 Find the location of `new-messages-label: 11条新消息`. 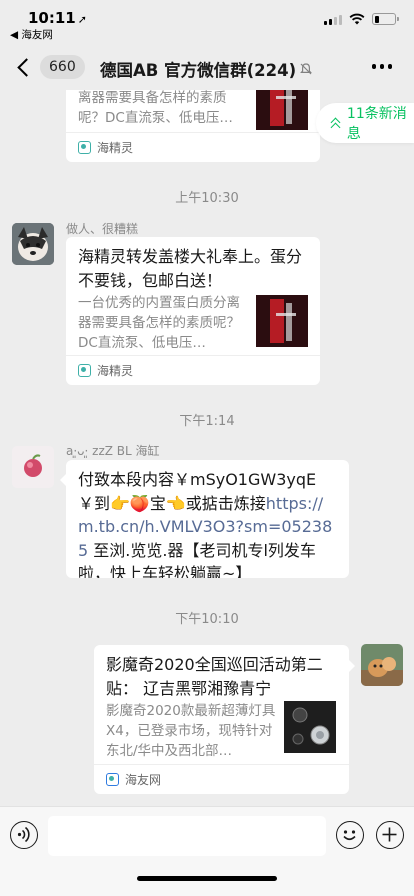

new-messages-label: 11条新消息 is located at coordinates (376, 124).